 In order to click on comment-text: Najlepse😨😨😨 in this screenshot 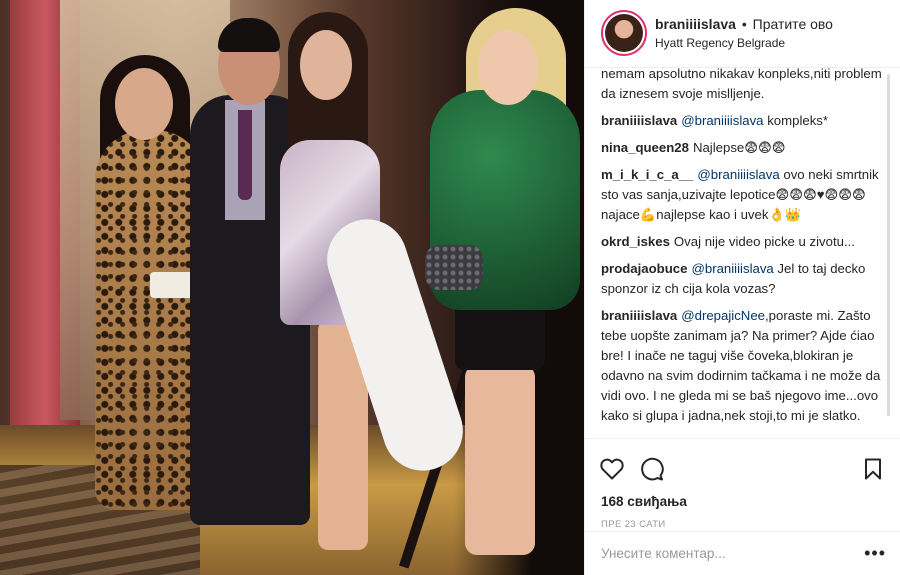, I will do `click(739, 147)`.